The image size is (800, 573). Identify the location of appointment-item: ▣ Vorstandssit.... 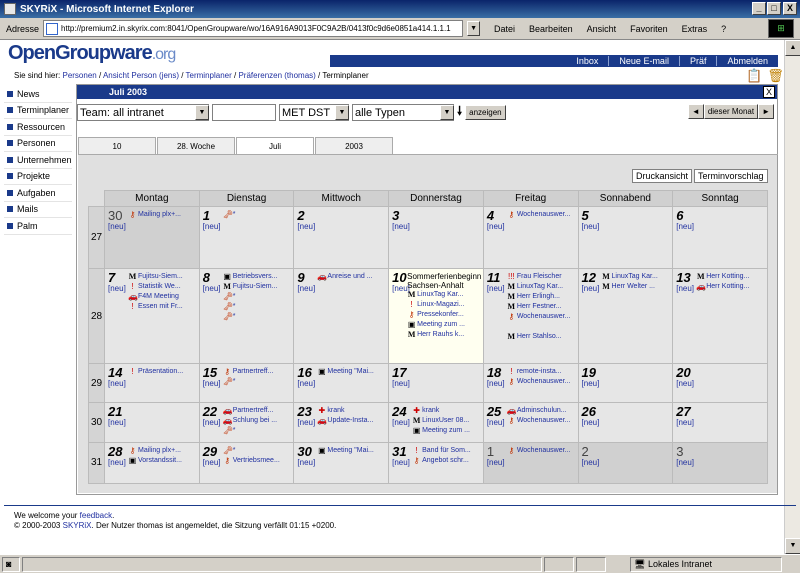
(163, 461).